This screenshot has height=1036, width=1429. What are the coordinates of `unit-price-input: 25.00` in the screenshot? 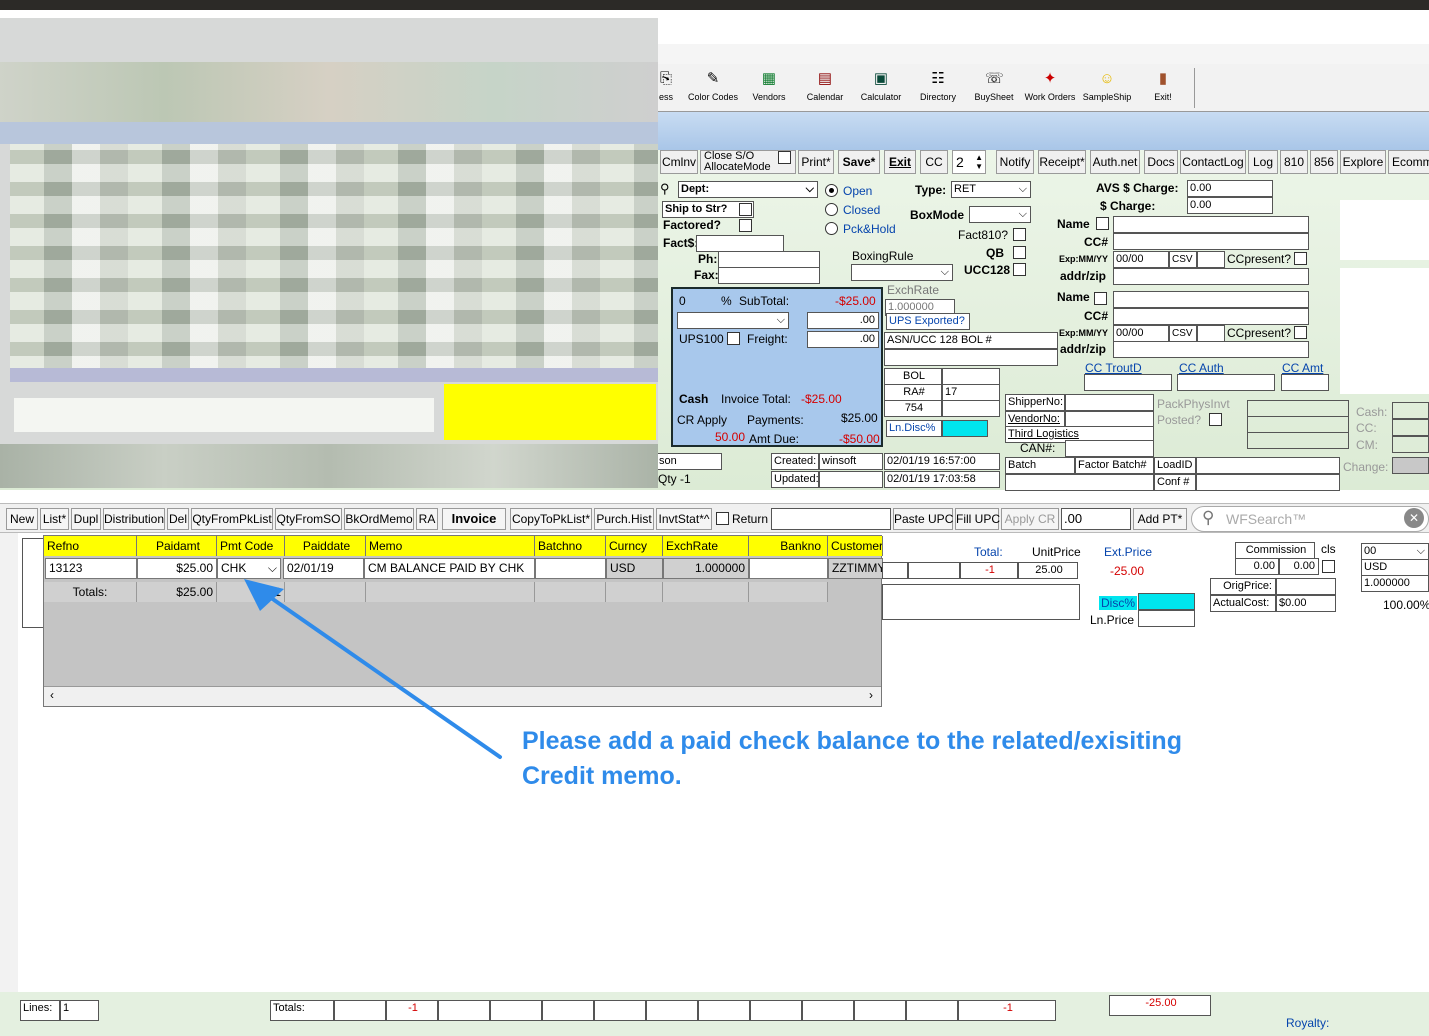 It's located at (1048, 570).